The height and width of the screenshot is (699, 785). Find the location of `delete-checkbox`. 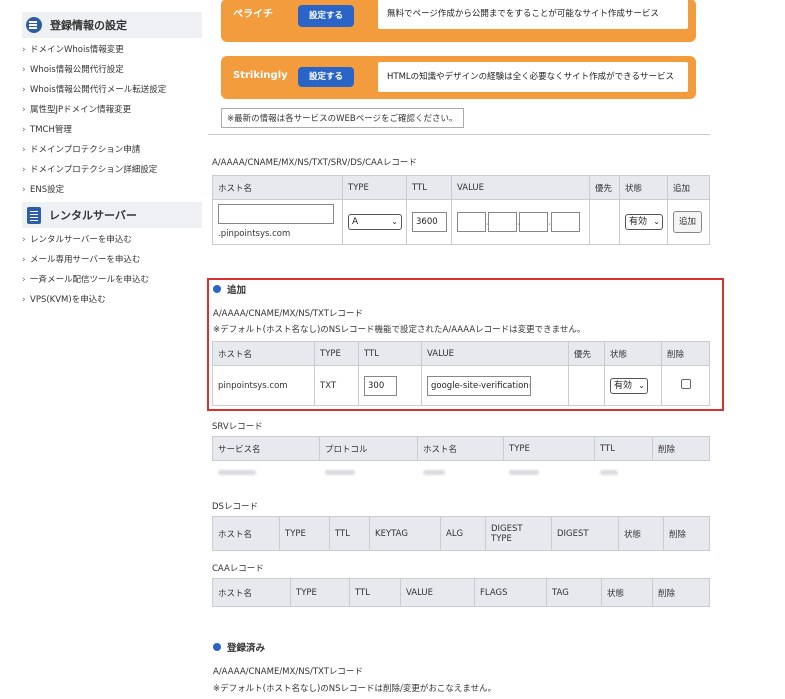

delete-checkbox is located at coordinates (685, 384).